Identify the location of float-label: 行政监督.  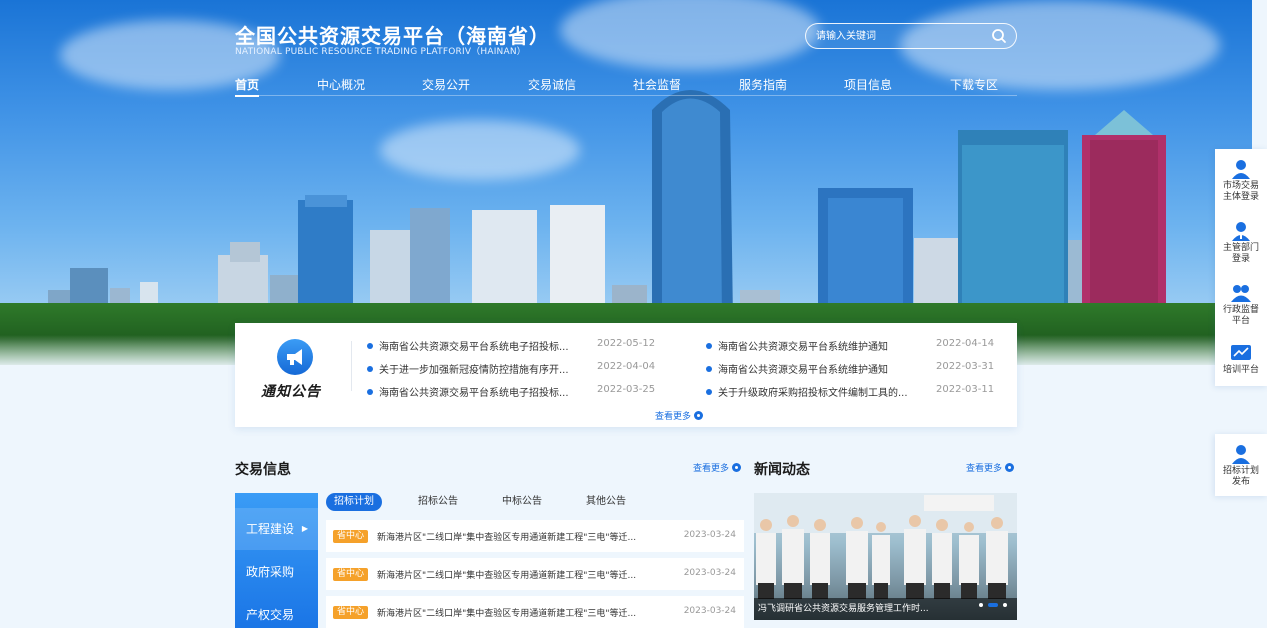
(1240, 310).